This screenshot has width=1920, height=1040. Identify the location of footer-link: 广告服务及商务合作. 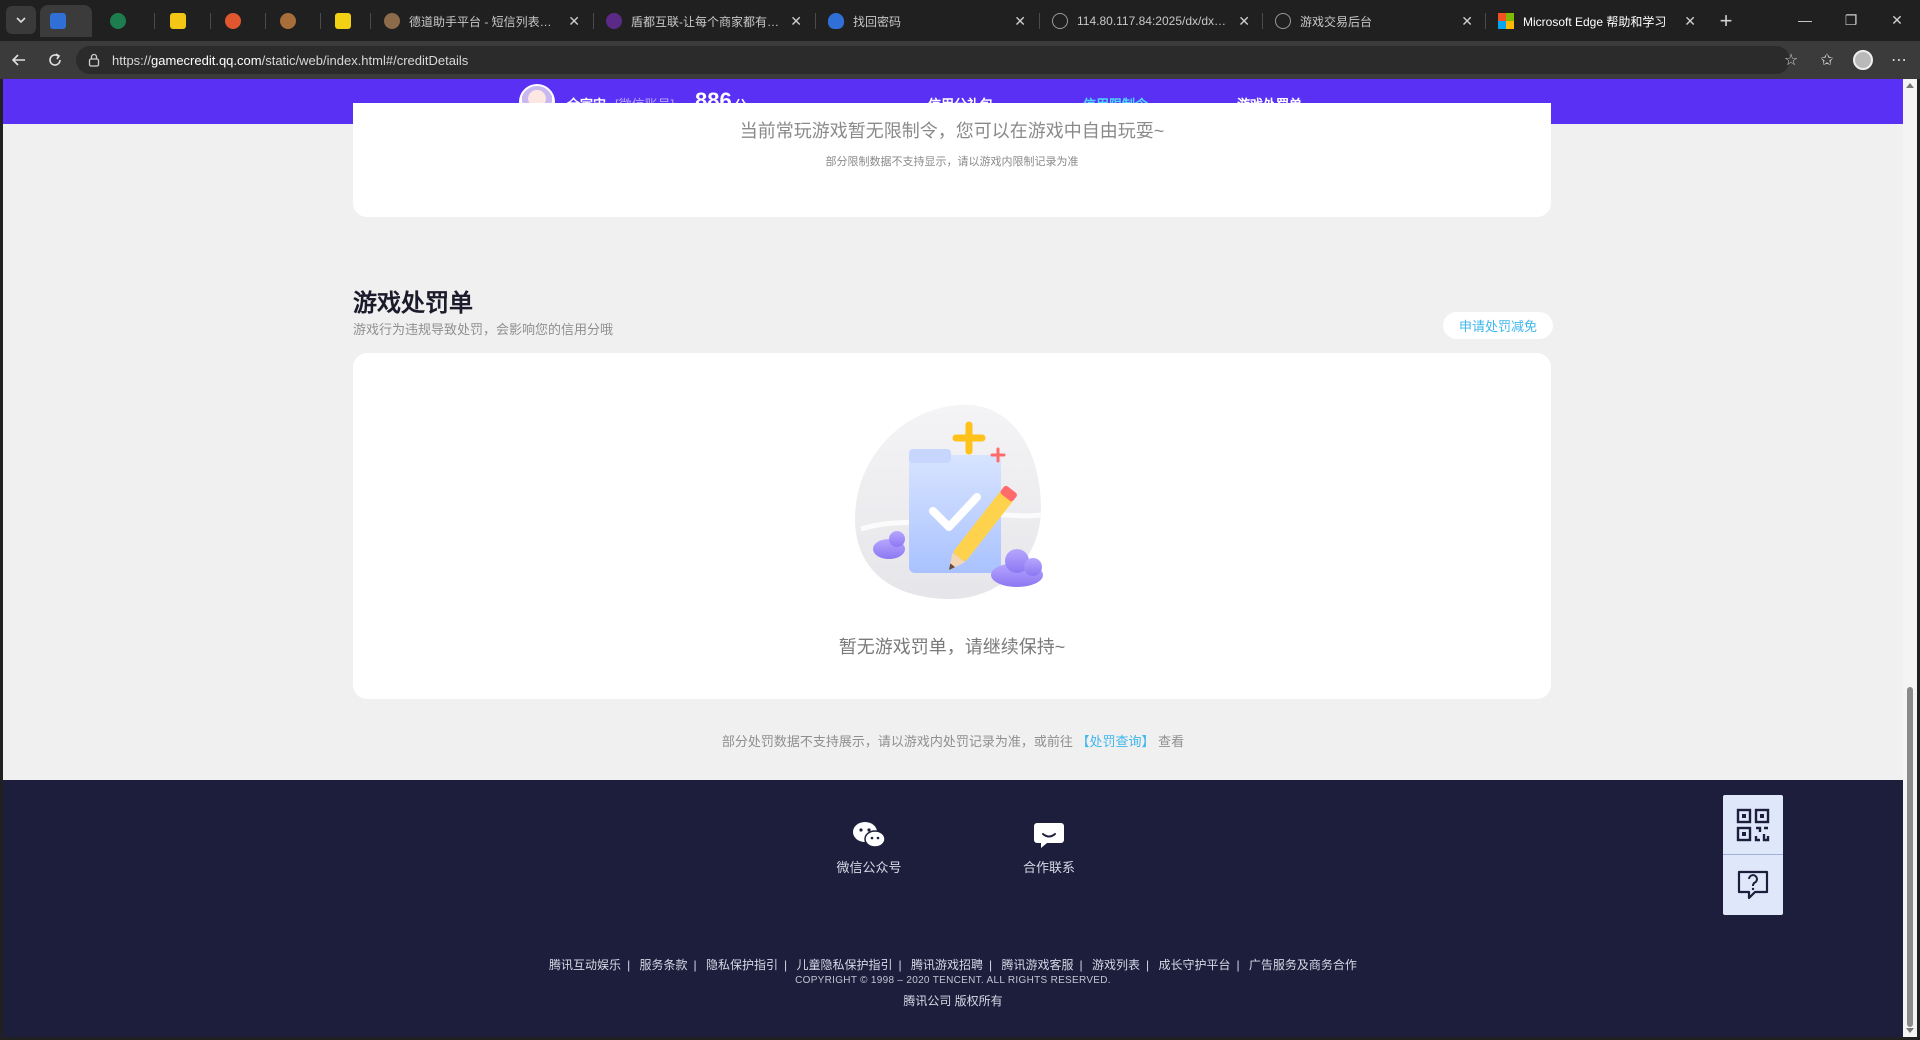
(1303, 965).